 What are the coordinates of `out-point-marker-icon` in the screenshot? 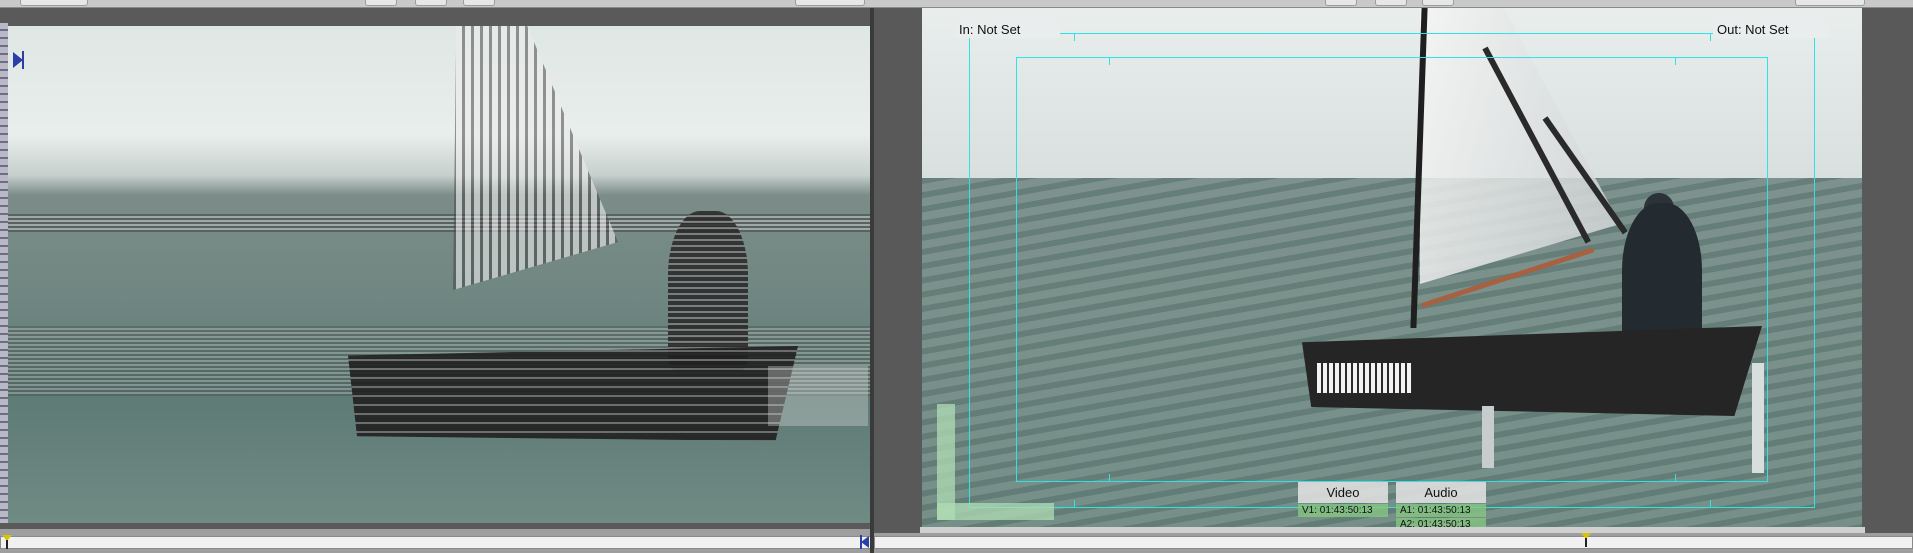 It's located at (865, 542).